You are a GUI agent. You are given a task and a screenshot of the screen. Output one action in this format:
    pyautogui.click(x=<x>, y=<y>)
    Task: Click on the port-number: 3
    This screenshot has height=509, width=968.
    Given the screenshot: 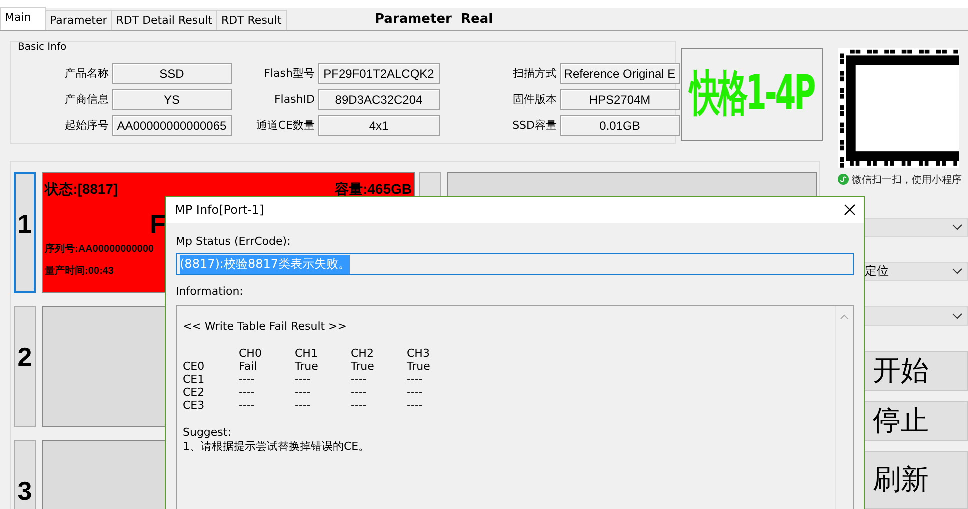 What is the action you would take?
    pyautogui.click(x=25, y=474)
    